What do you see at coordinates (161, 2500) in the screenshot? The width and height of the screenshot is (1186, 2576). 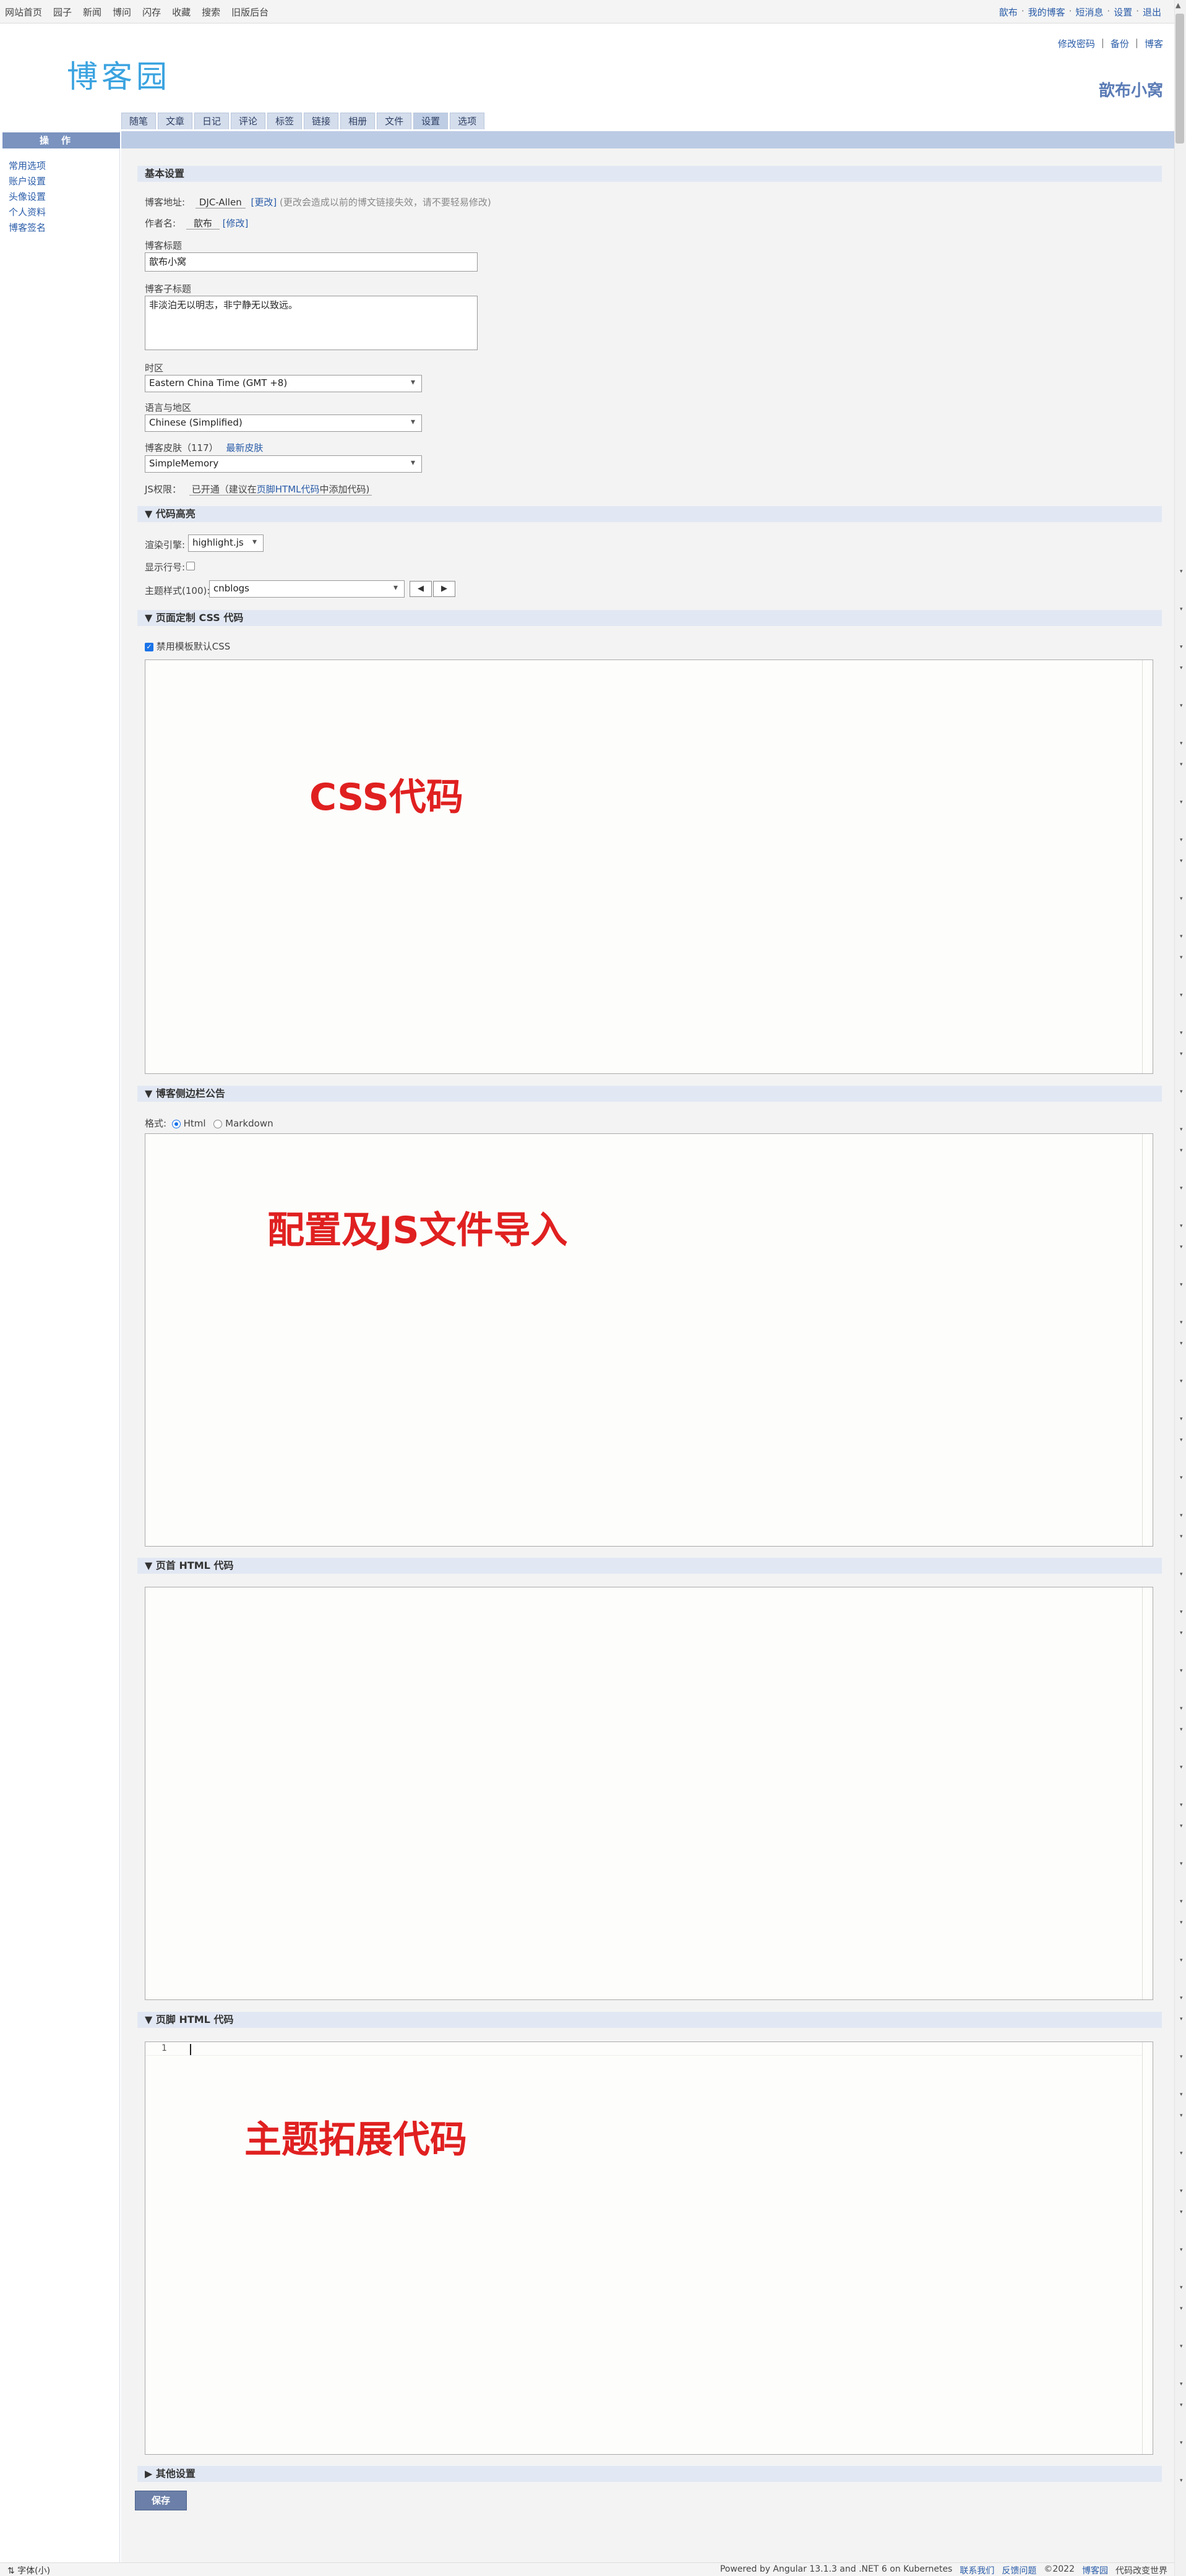 I see `save-button: 保存` at bounding box center [161, 2500].